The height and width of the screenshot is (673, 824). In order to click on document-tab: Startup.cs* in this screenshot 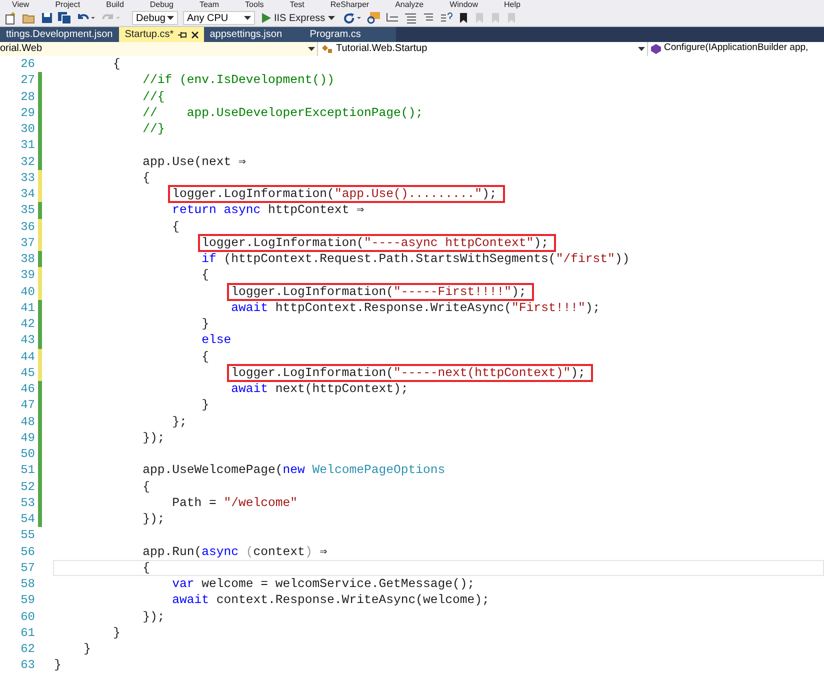, I will do `click(161, 34)`.